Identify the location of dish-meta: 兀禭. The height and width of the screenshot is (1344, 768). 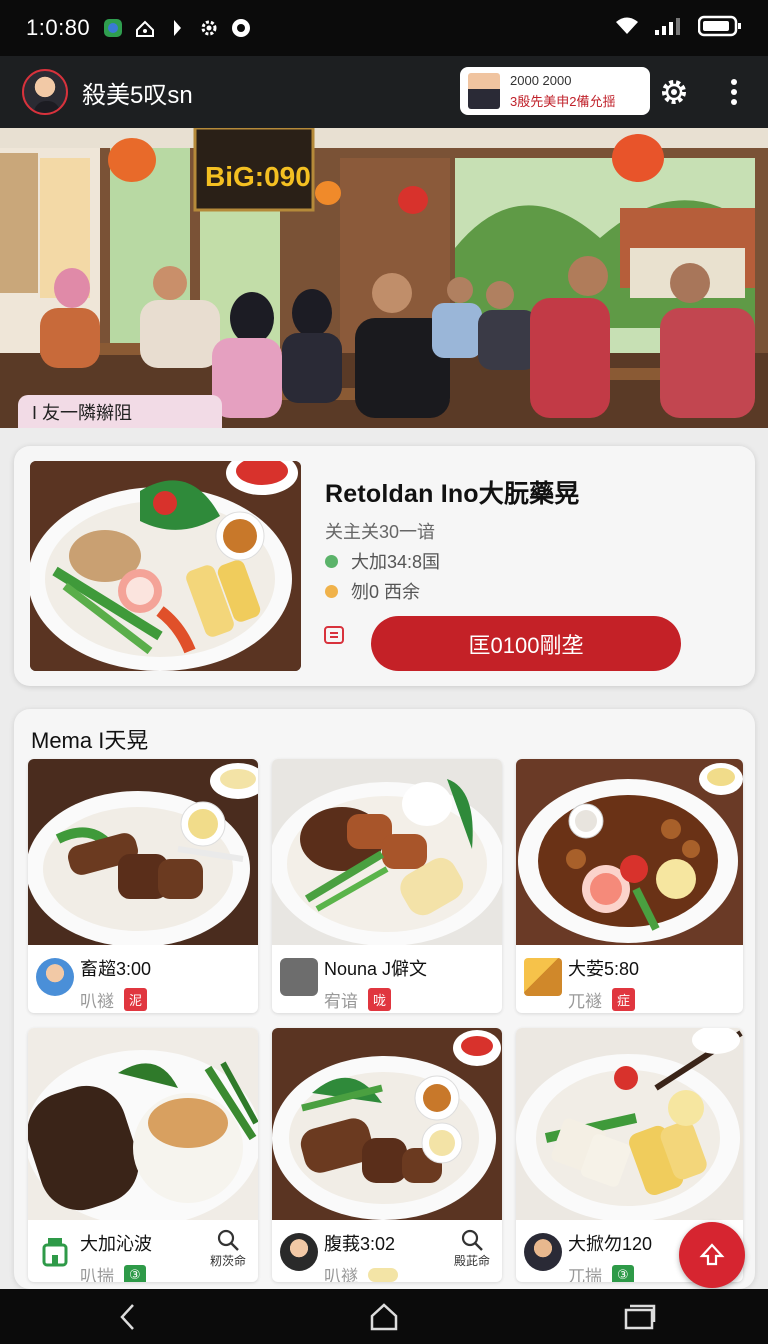
(585, 1001).